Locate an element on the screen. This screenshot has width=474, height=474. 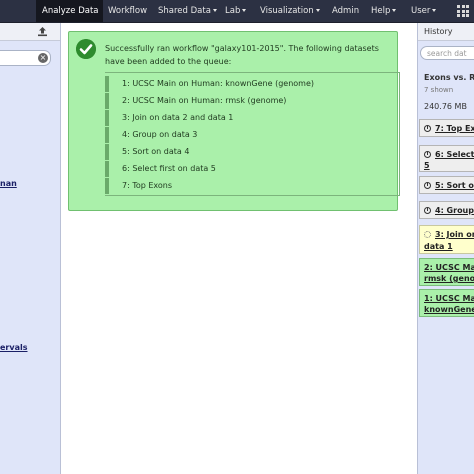
list-item: 3: Join on data 2 and data 1 is located at coordinates (243, 118).